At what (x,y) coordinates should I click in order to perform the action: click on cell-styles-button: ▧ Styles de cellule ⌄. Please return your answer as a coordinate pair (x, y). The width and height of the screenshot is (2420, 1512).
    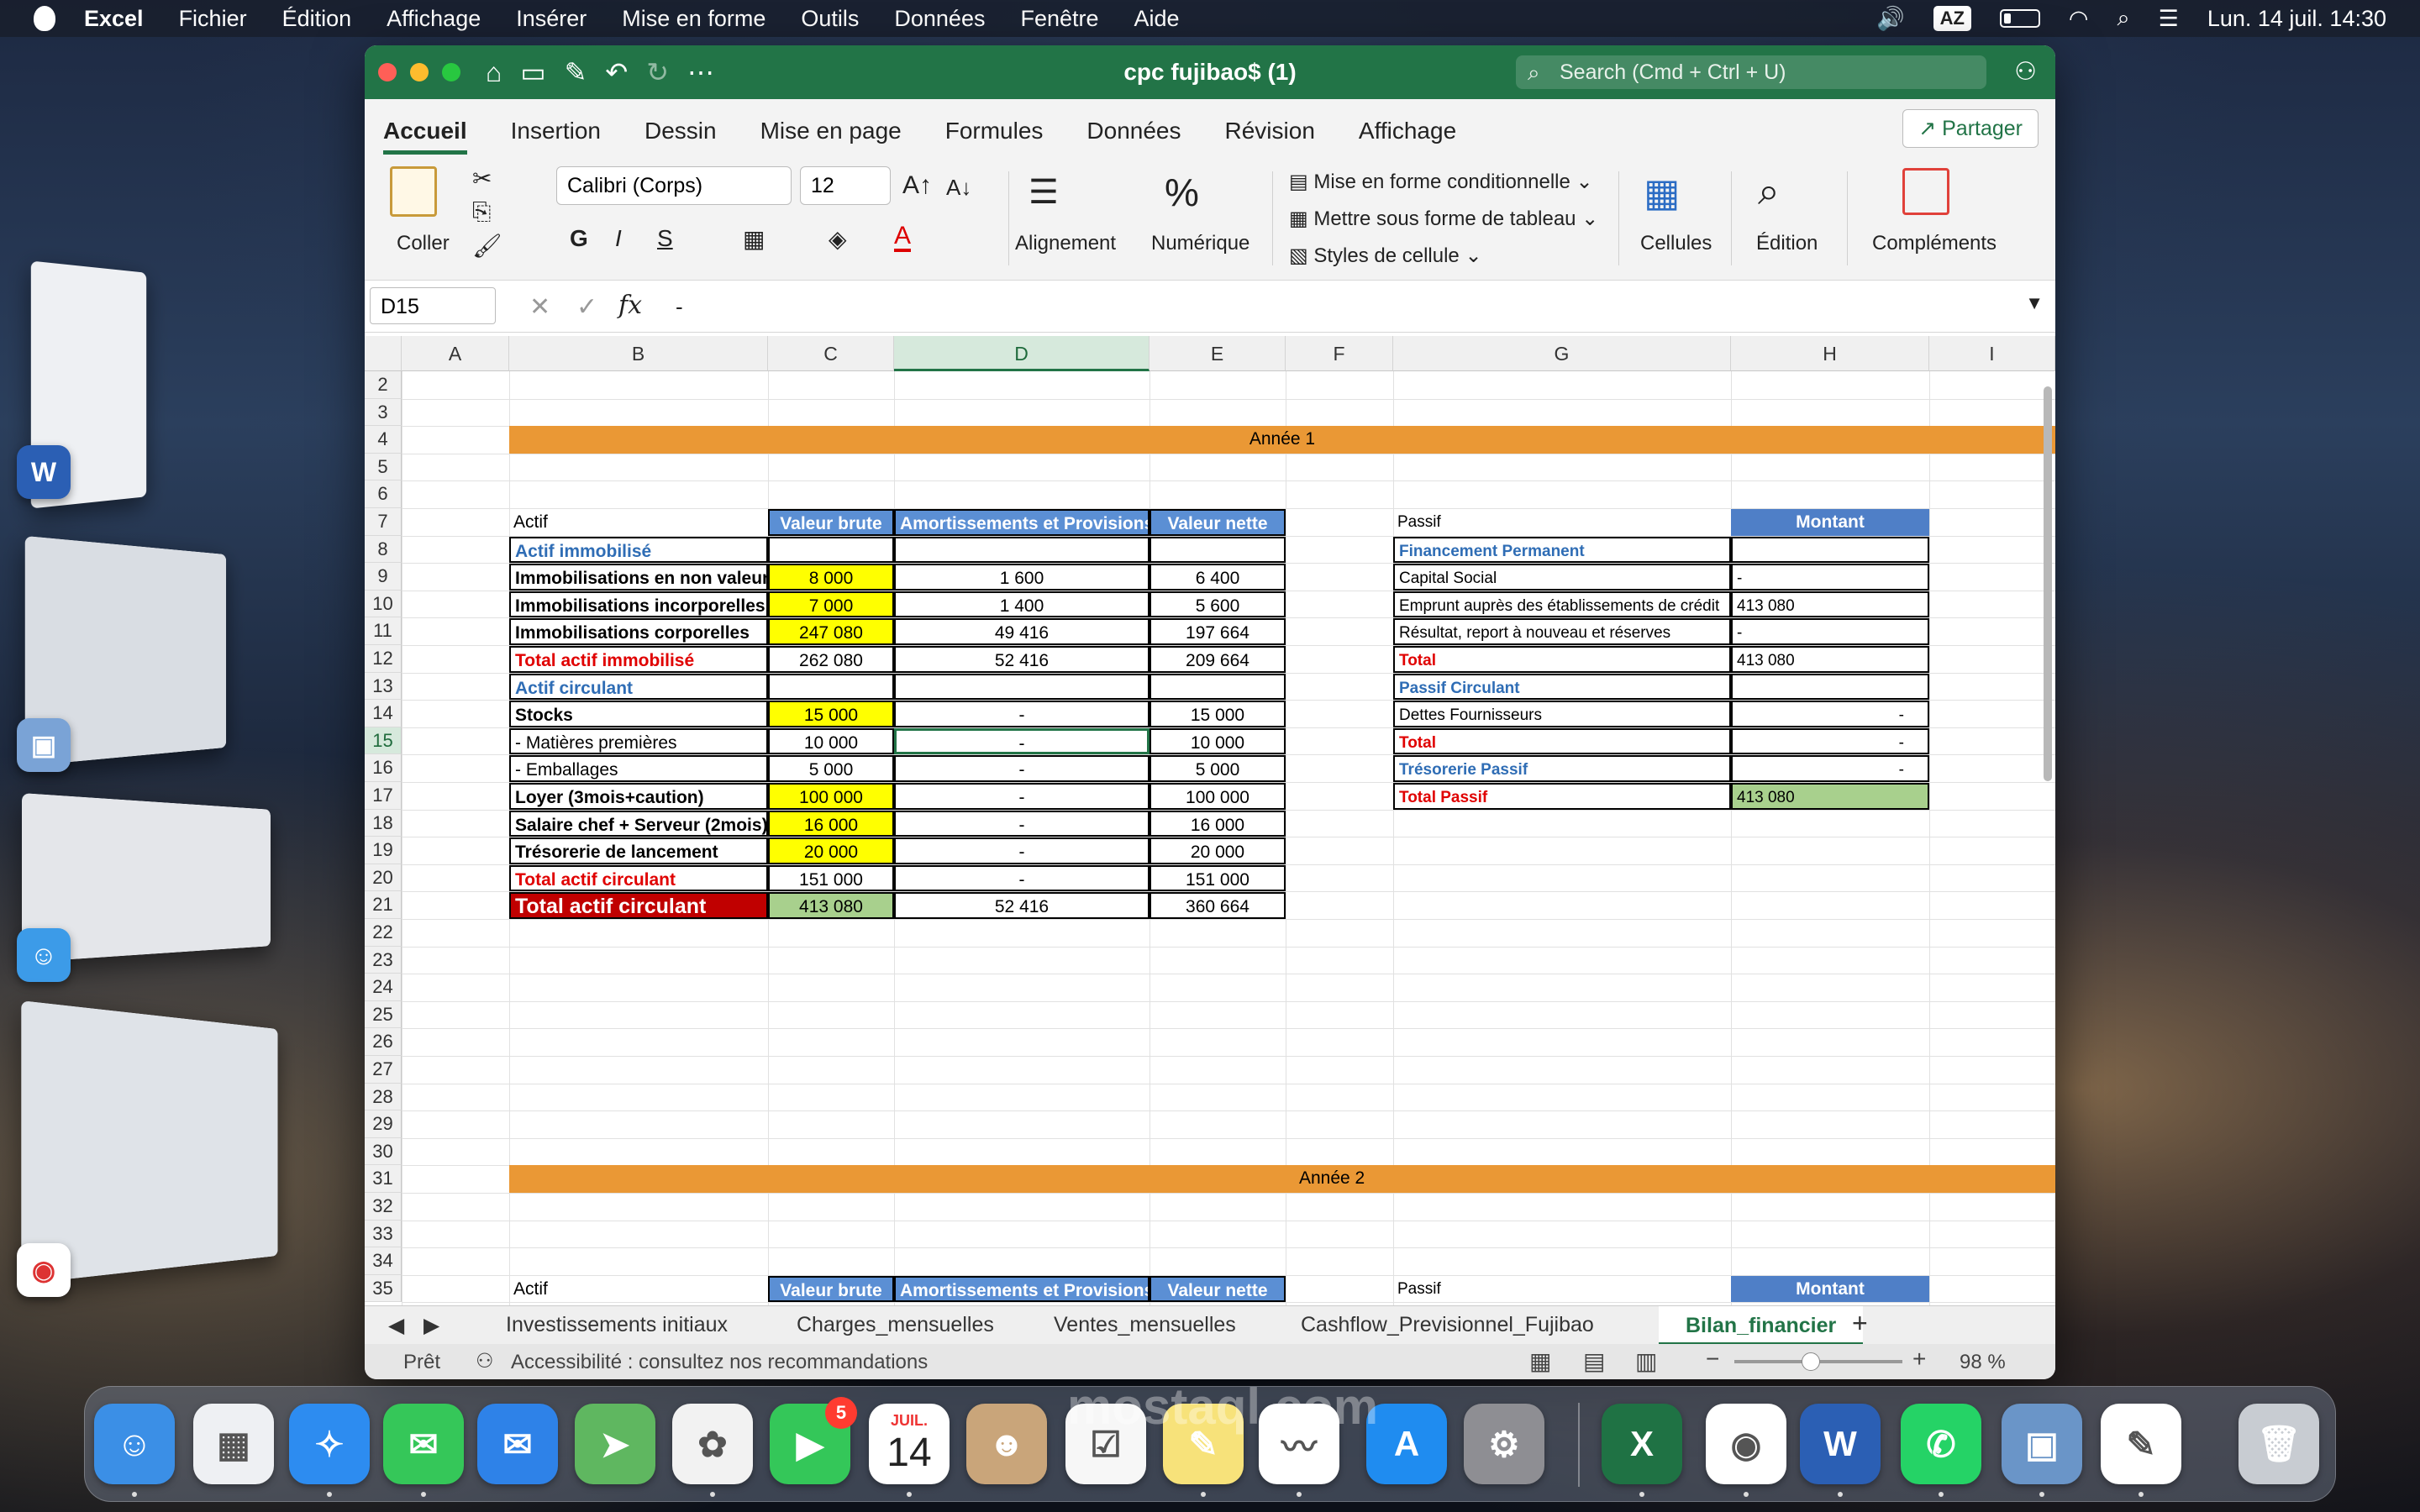
    Looking at the image, I should click on (1385, 256).